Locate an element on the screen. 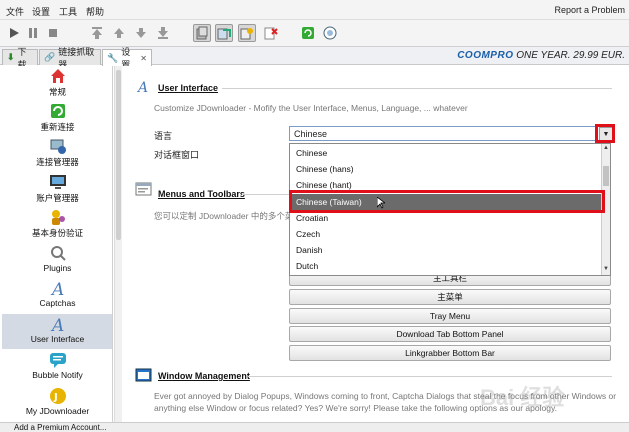 This screenshot has width=629, height=432. sidebar-item-label: My JDownloader is located at coordinates (57, 411).